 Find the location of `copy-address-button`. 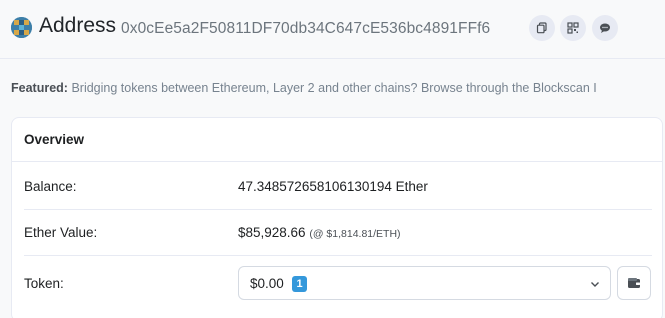

copy-address-button is located at coordinates (542, 28).